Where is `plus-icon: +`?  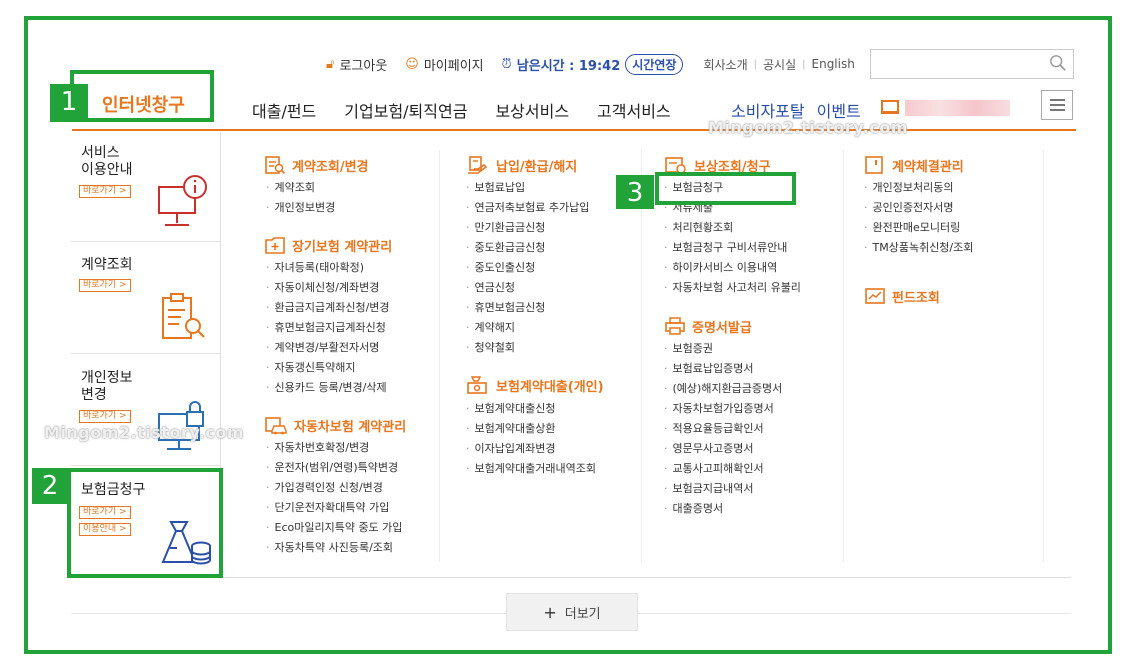 plus-icon: + is located at coordinates (550, 612).